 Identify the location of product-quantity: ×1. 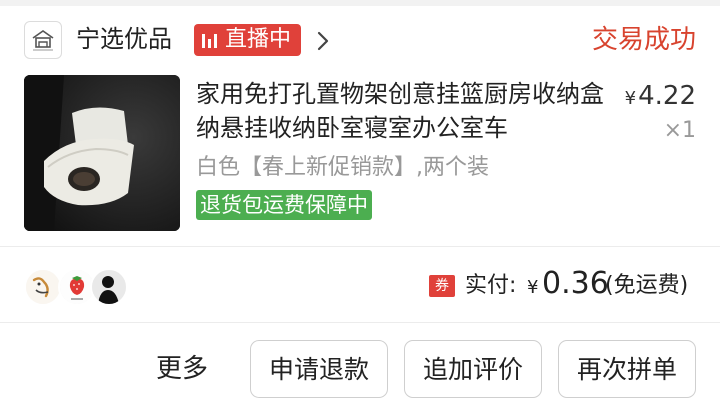
(679, 130).